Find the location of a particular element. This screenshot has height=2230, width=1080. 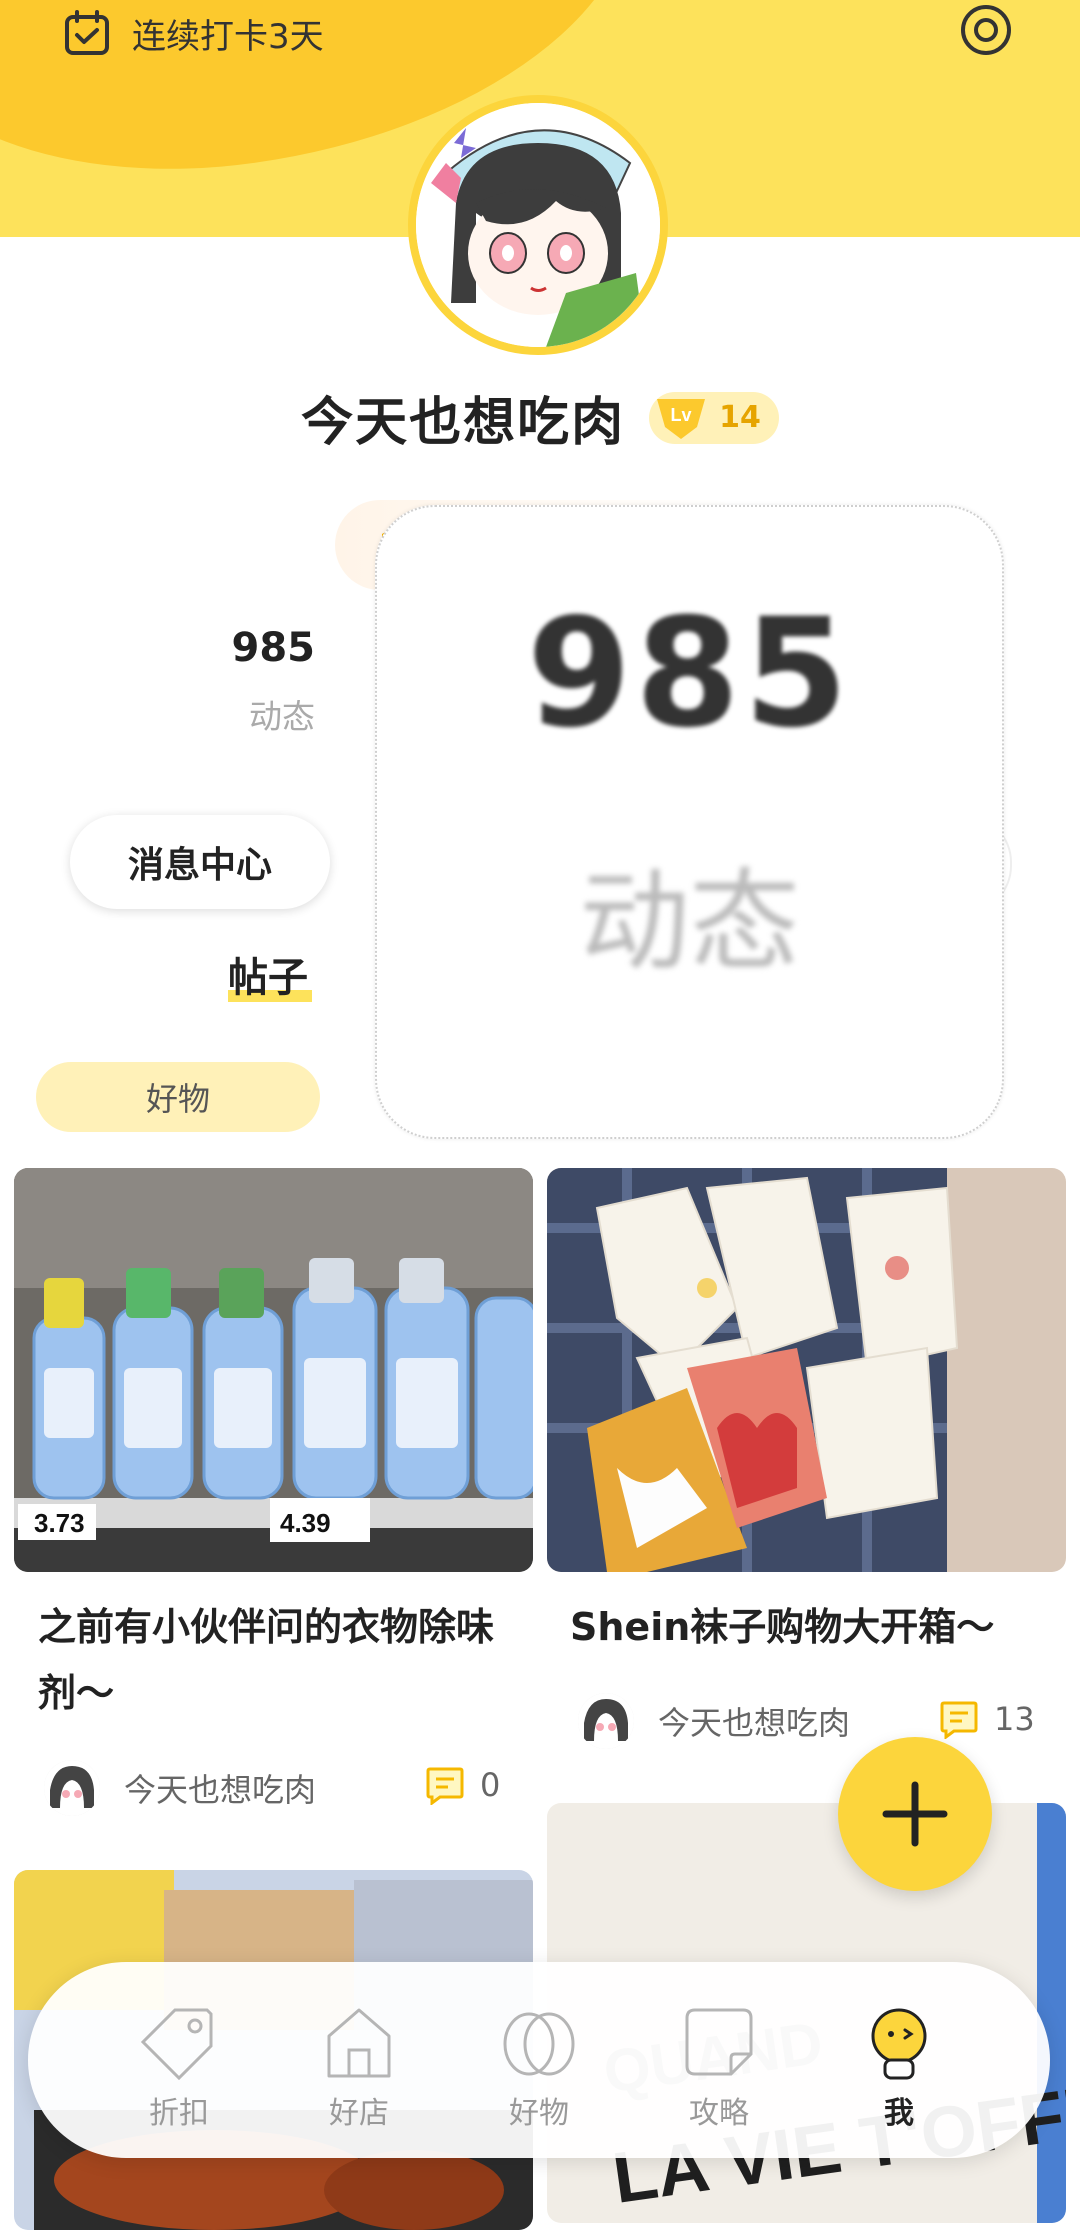

feed-card-image is located at coordinates (806, 1370).